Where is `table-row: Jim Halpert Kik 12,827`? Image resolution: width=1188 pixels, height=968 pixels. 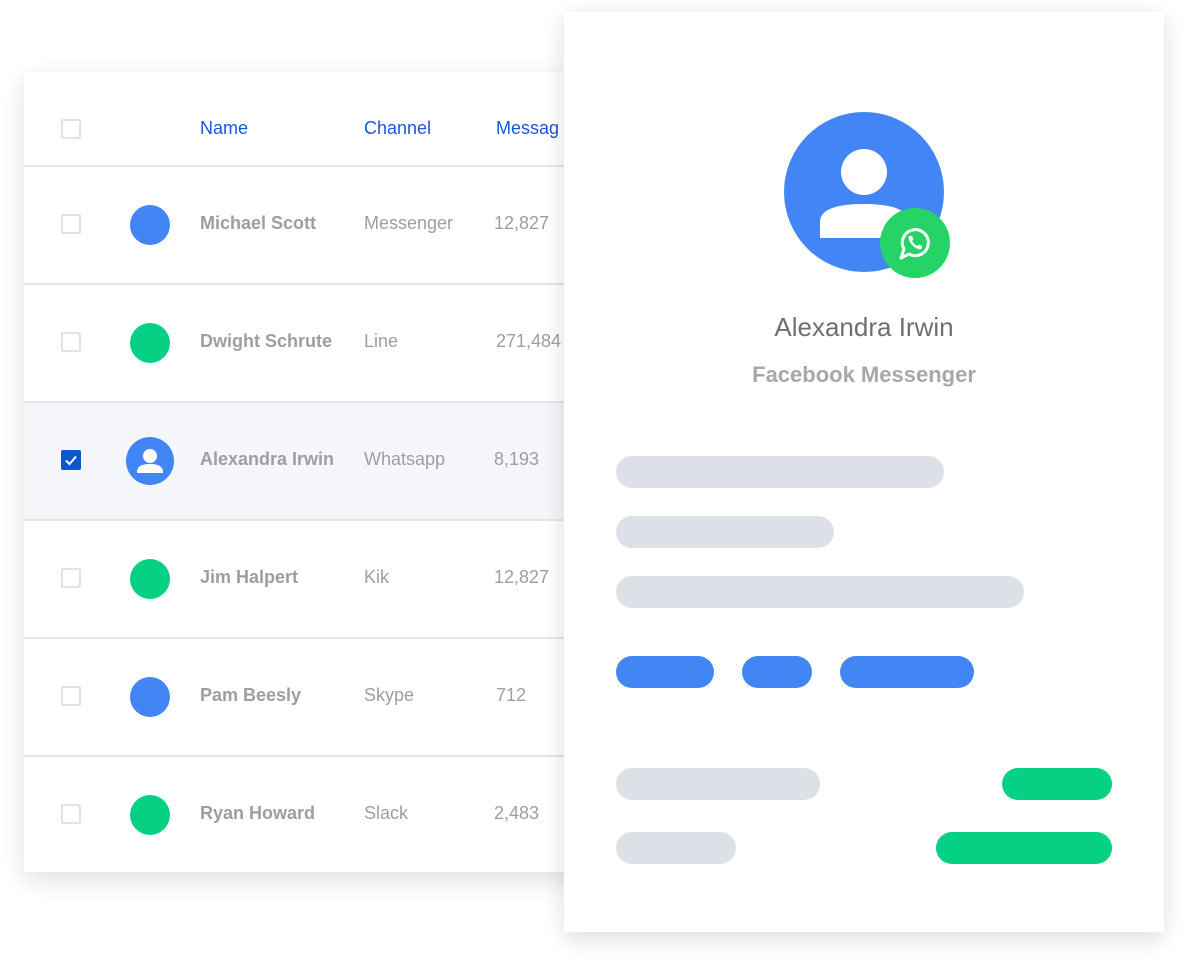
table-row: Jim Halpert Kik 12,827 is located at coordinates (324, 580).